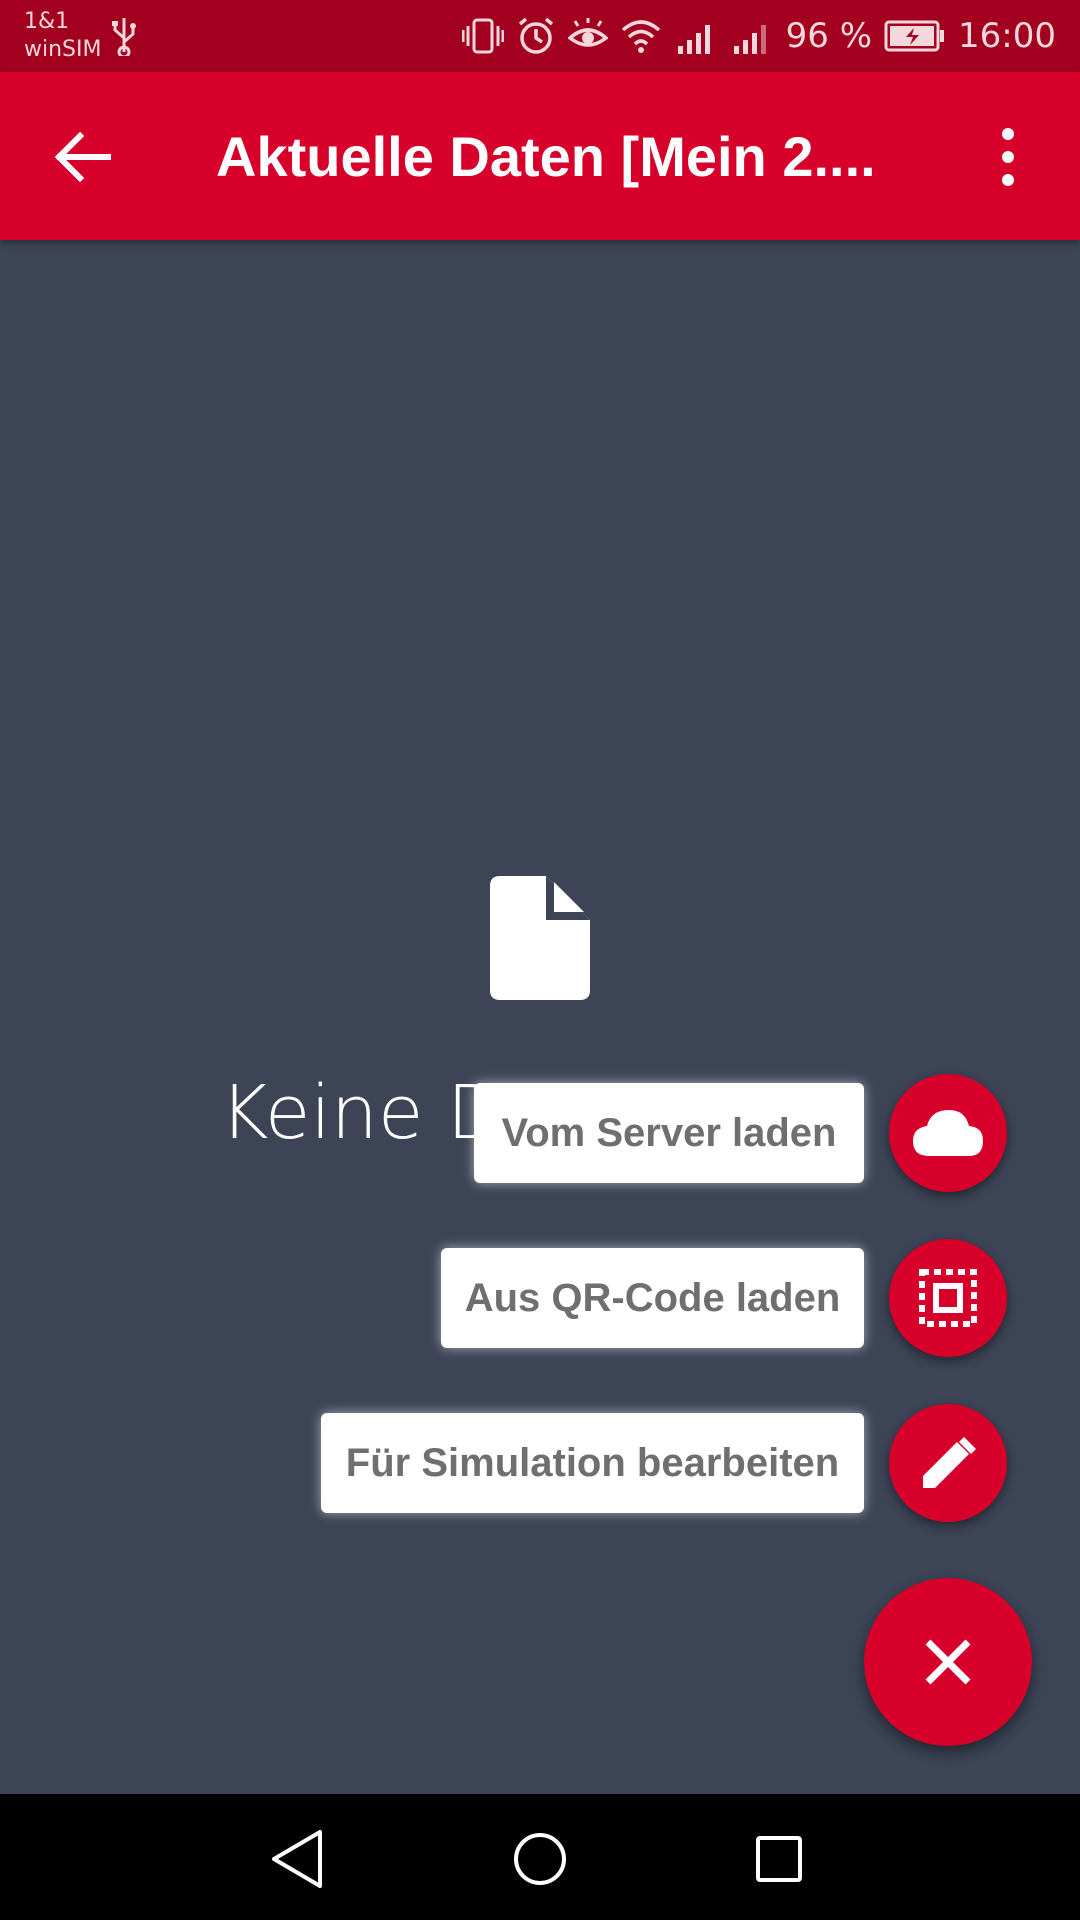 The image size is (1080, 1920). I want to click on action-label-server: Vom Server laden, so click(669, 1133).